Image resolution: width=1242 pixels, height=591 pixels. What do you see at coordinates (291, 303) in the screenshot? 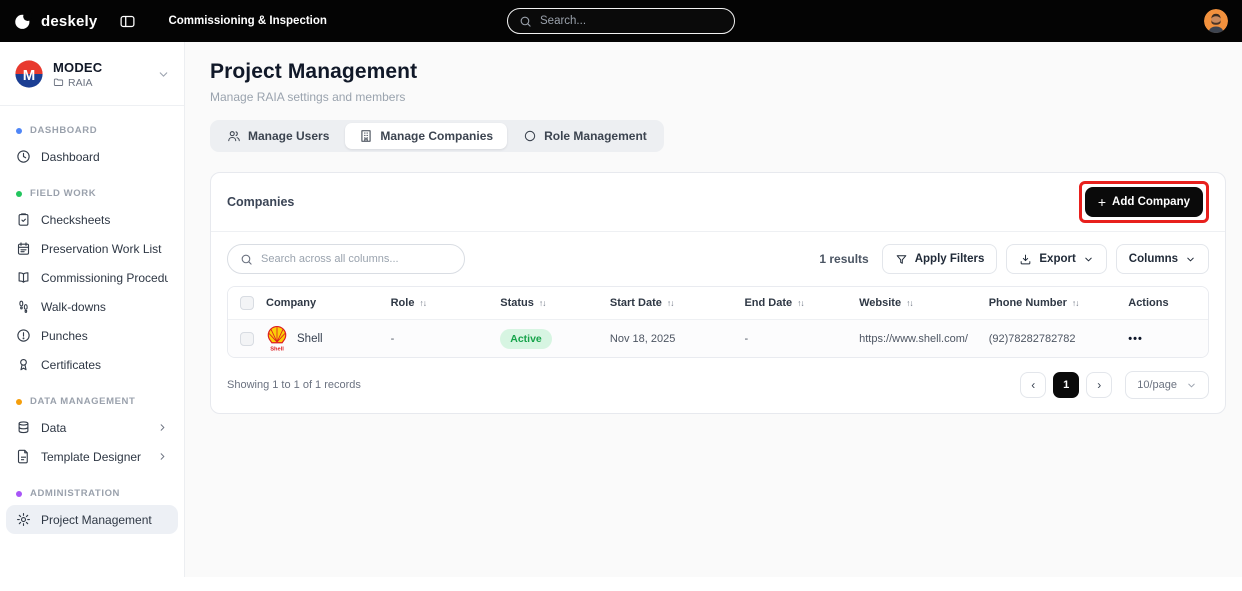
I see `column-header-company: Company` at bounding box center [291, 303].